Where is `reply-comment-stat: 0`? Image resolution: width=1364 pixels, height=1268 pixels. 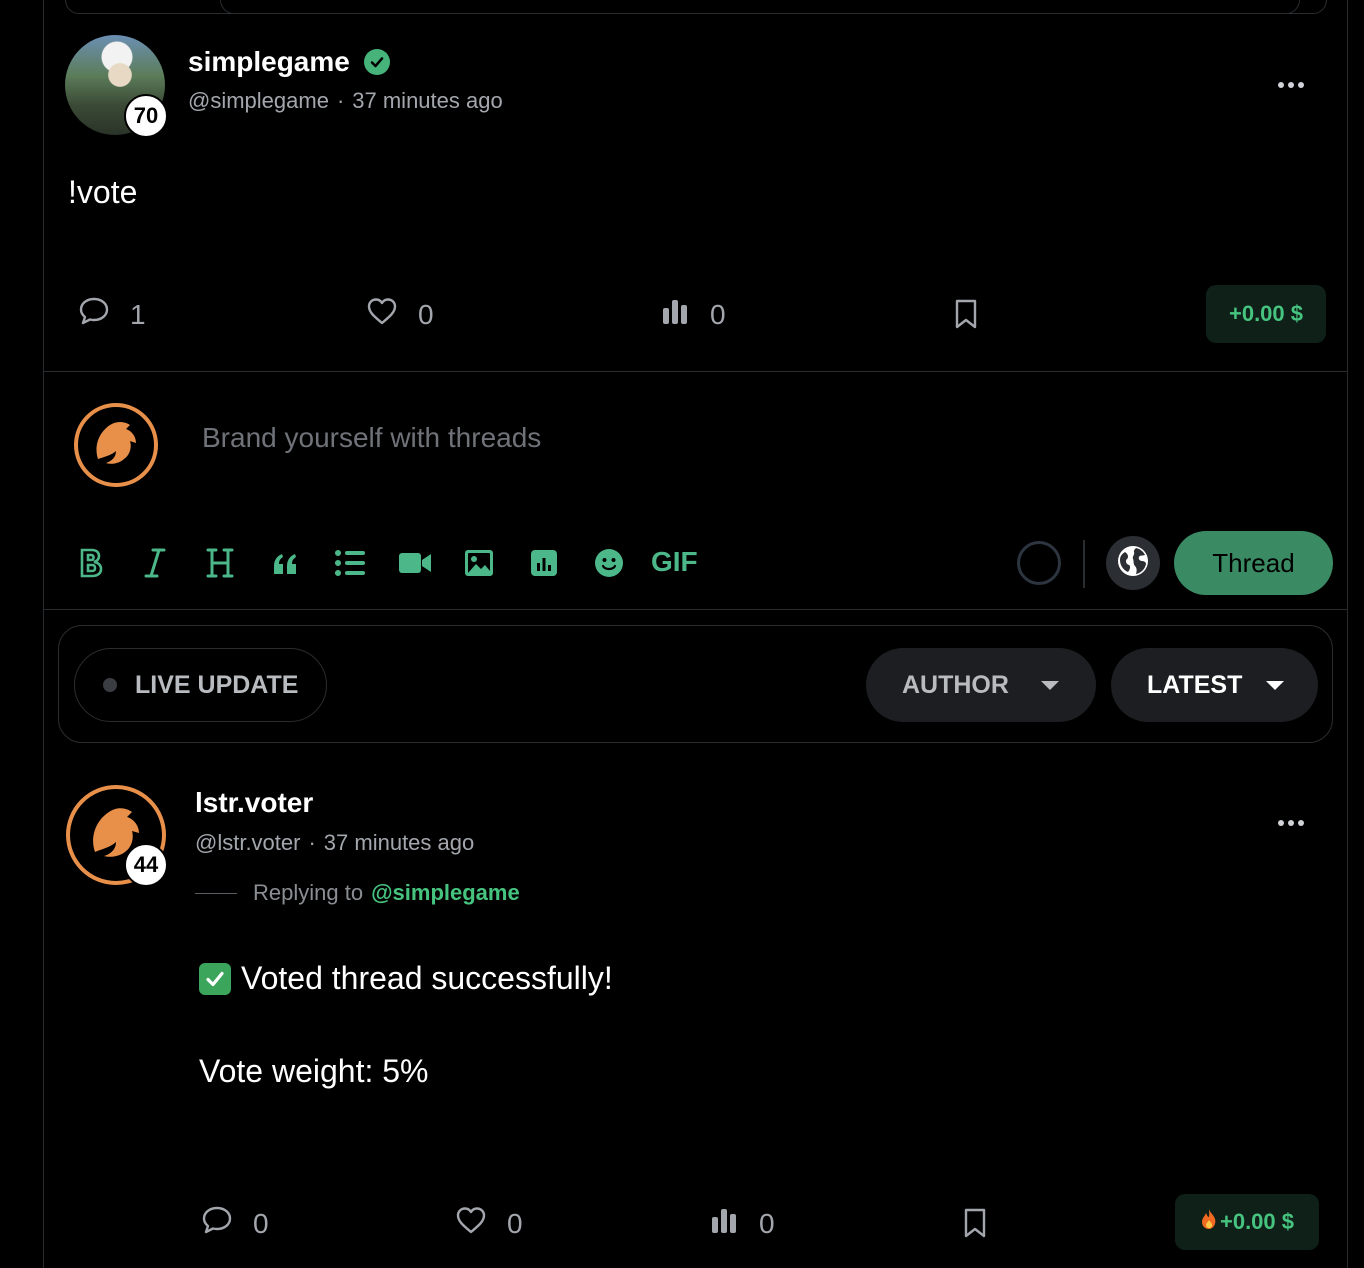
reply-comment-stat: 0 is located at coordinates (235, 1223).